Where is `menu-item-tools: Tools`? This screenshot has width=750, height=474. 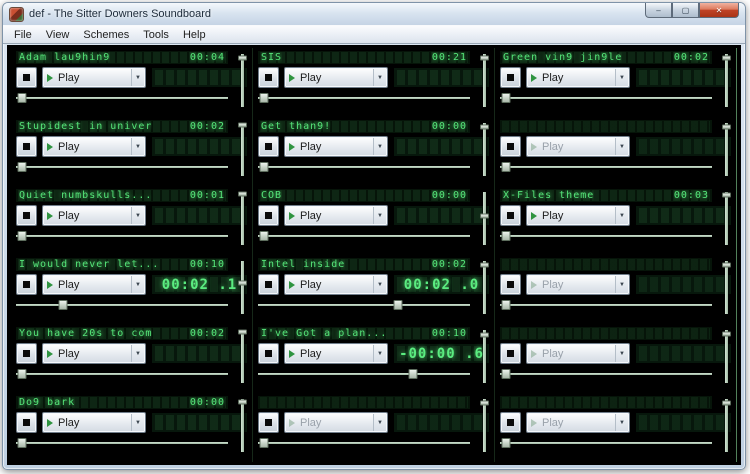
menu-item-tools: Tools is located at coordinates (156, 35).